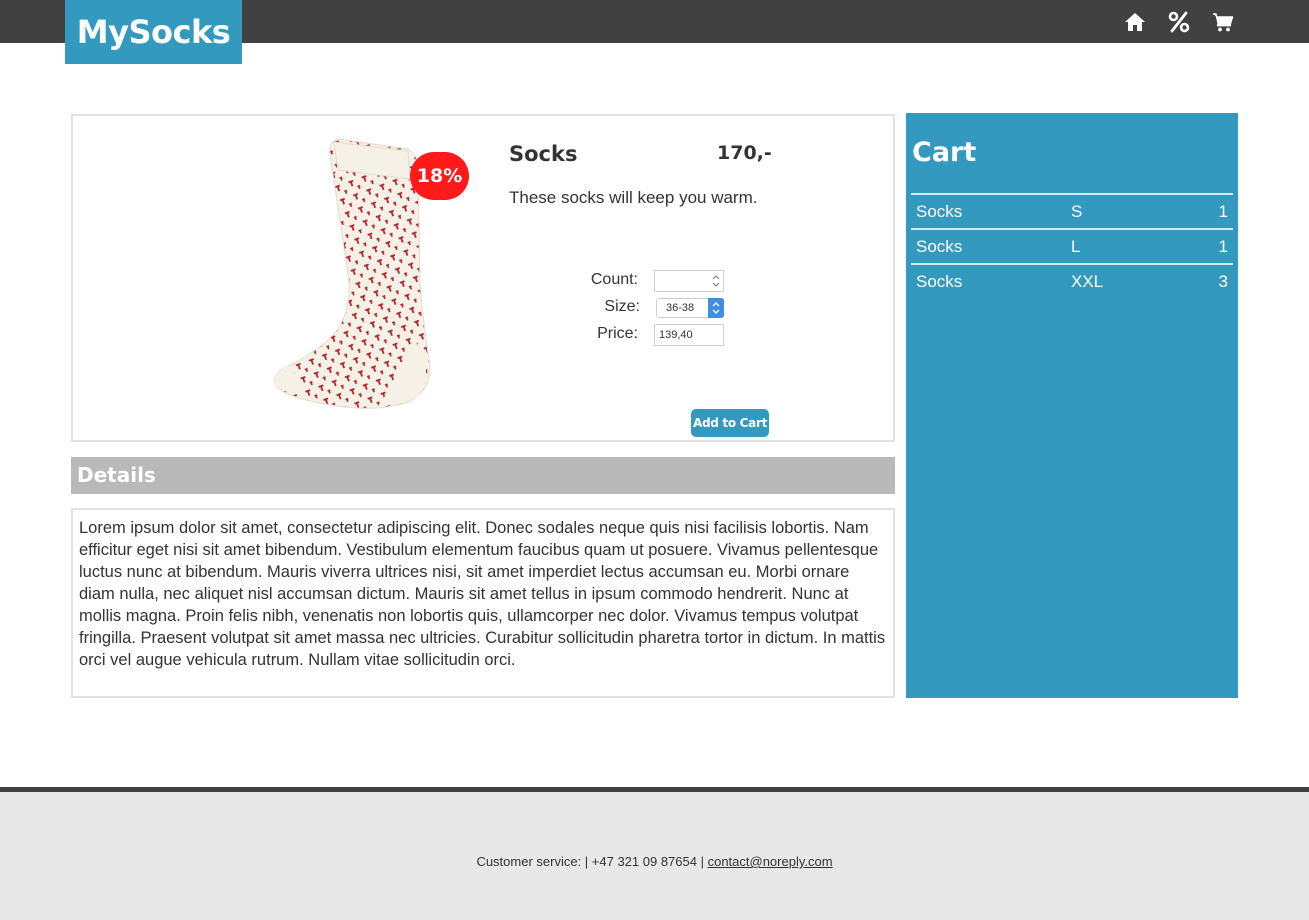 Image resolution: width=1309 pixels, height=920 pixels. I want to click on product-description: These socks will keep you warm., so click(633, 197).